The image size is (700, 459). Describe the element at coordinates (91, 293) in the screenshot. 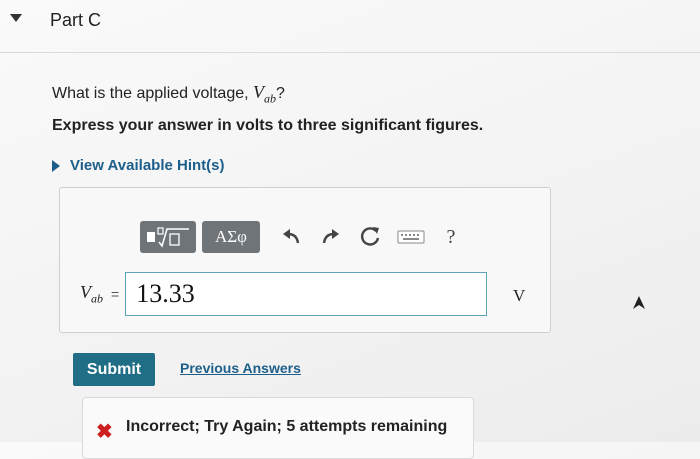

I see `answer-variable-label: Vab` at that location.